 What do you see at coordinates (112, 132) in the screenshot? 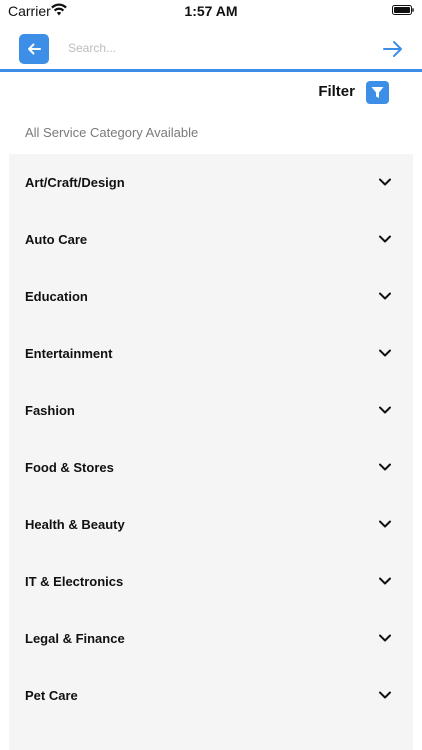
I see `section-title: All Service Category Available` at bounding box center [112, 132].